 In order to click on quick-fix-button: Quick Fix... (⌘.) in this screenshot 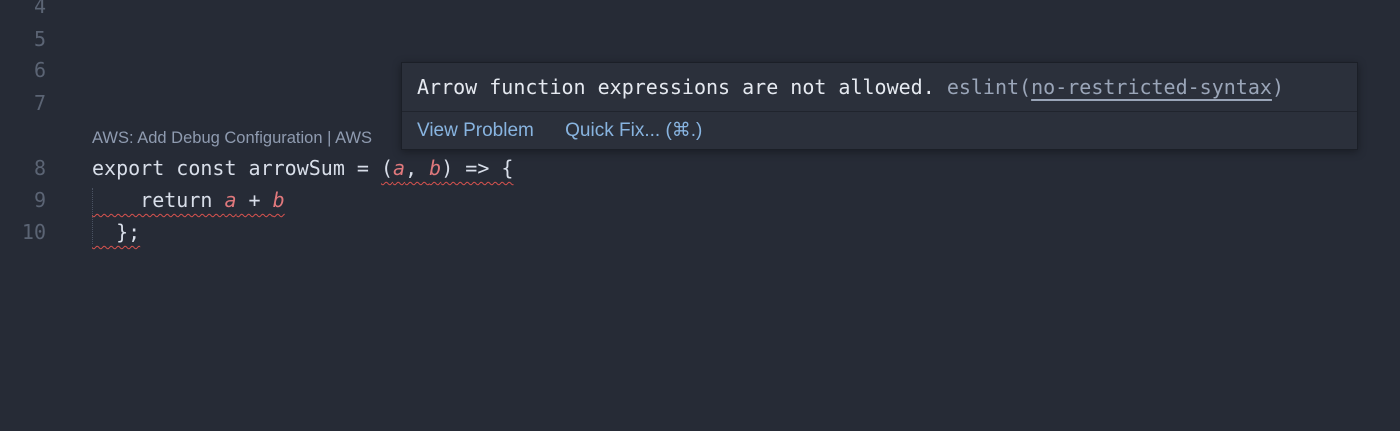, I will do `click(633, 130)`.